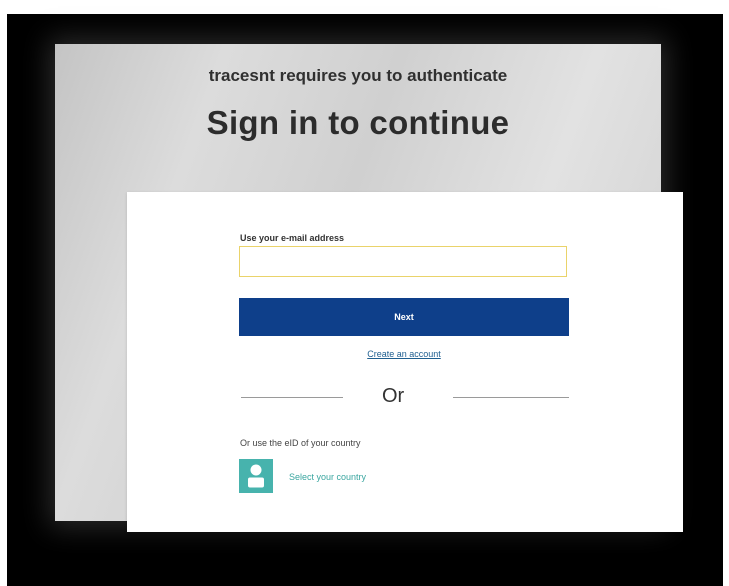  Describe the element at coordinates (511, 397) in the screenshot. I see `divider-right` at that location.